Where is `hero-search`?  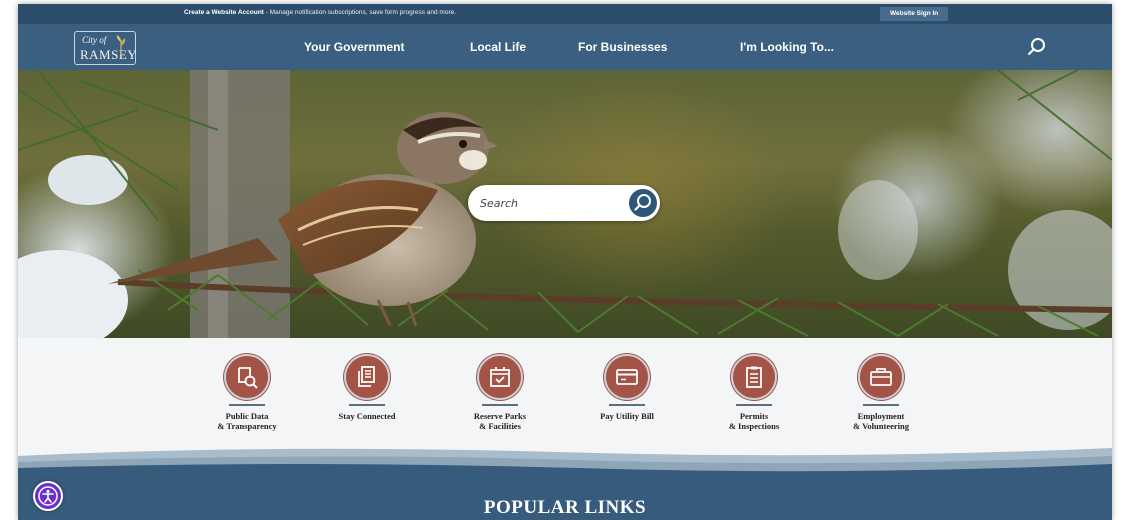
hero-search is located at coordinates (564, 203).